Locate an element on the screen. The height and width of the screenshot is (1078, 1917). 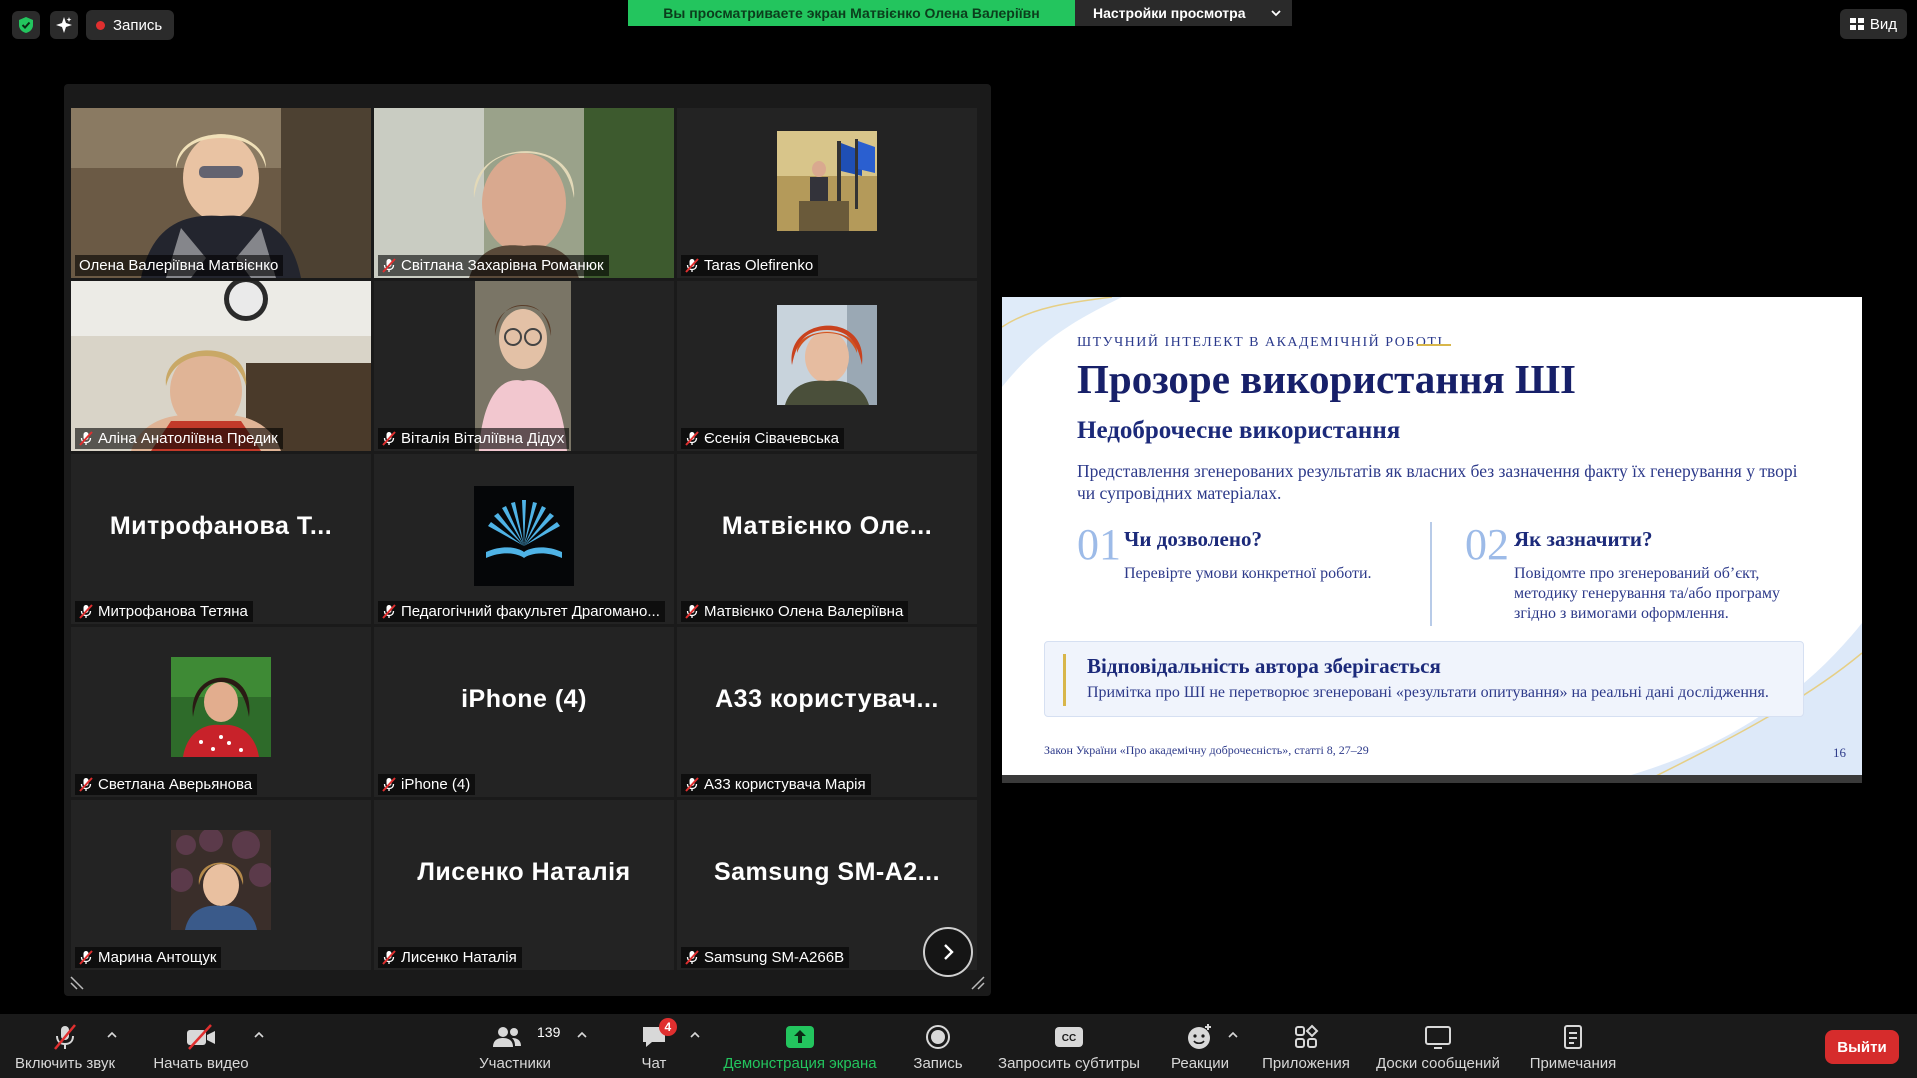
whiteboard-icon is located at coordinates (1438, 1037).